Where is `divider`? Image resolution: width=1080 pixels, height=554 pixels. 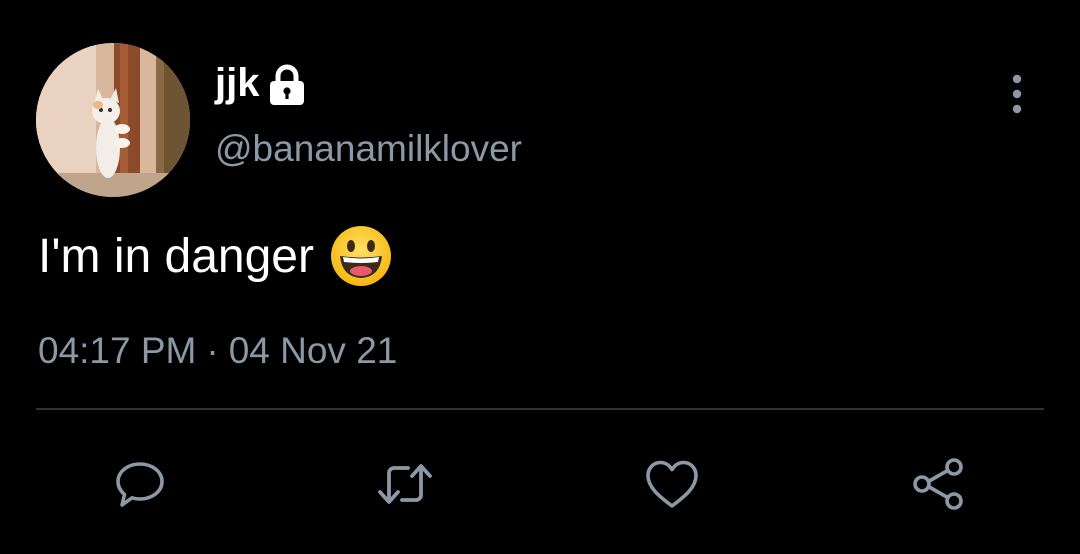
divider is located at coordinates (540, 409).